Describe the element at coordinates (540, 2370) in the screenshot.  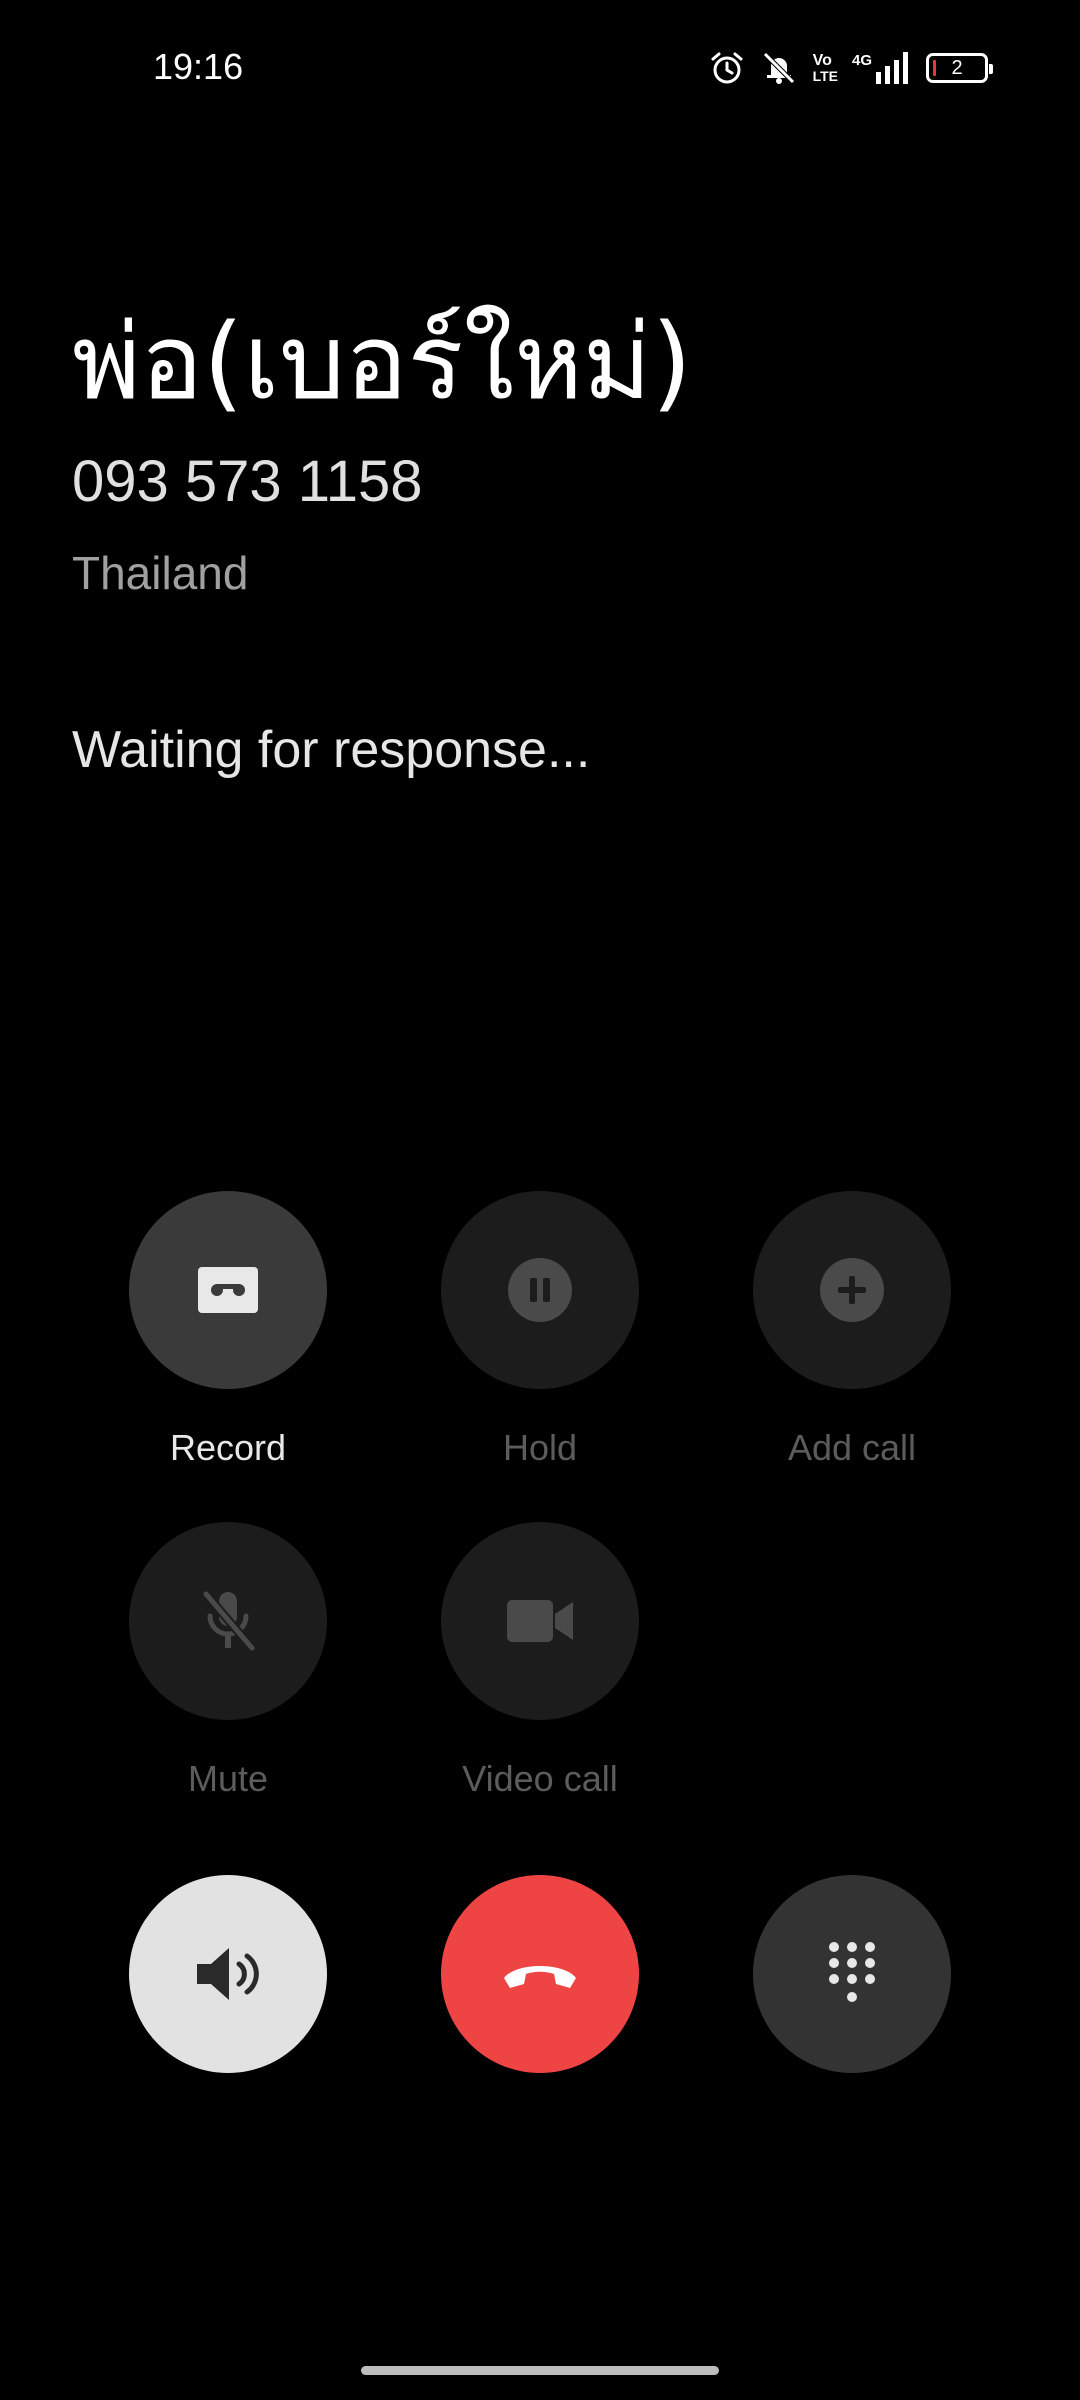
I see `home-indicator` at that location.